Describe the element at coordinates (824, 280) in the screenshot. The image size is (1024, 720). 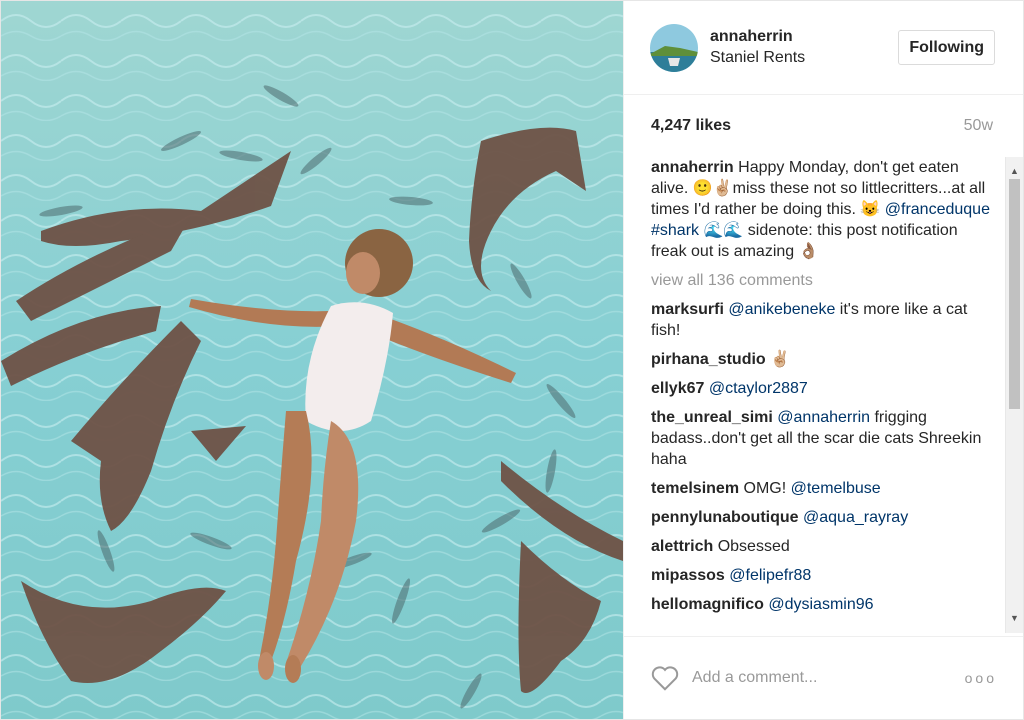
I see `view-all-comments-link: view all 136 comments` at that location.